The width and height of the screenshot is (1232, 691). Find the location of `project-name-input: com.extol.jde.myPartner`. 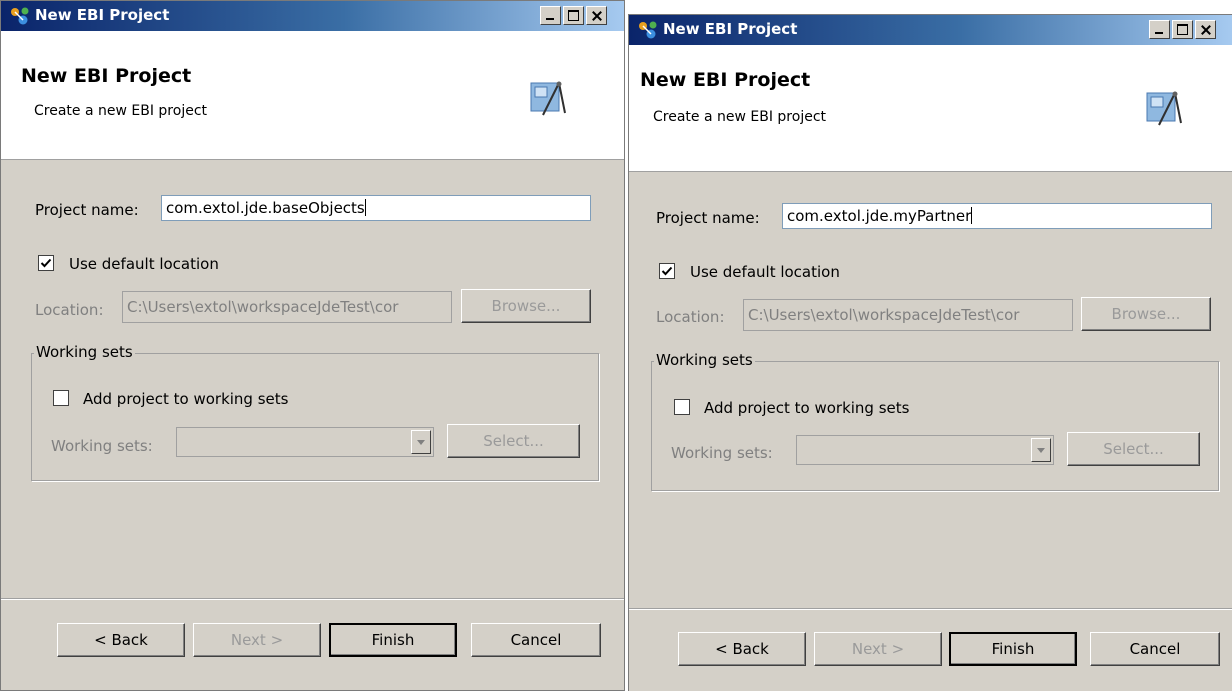

project-name-input: com.extol.jde.myPartner is located at coordinates (997, 216).